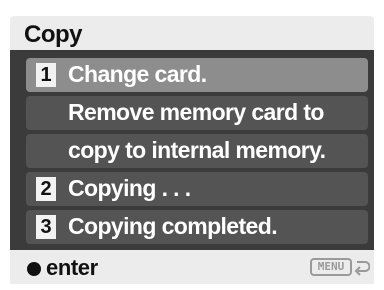 The height and width of the screenshot is (290, 384). I want to click on enter-label: enter, so click(72, 268).